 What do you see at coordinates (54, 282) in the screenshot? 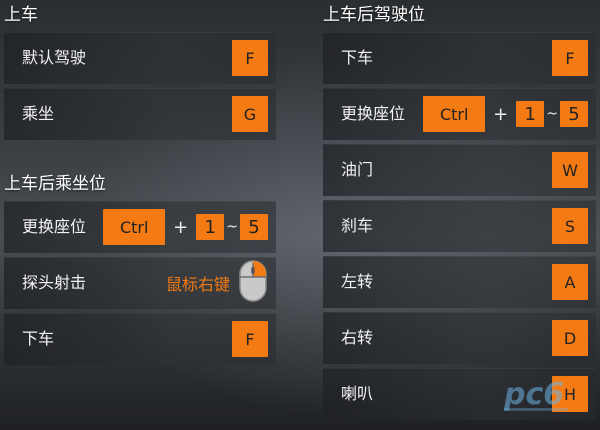
I see `control-label: 探头射击` at bounding box center [54, 282].